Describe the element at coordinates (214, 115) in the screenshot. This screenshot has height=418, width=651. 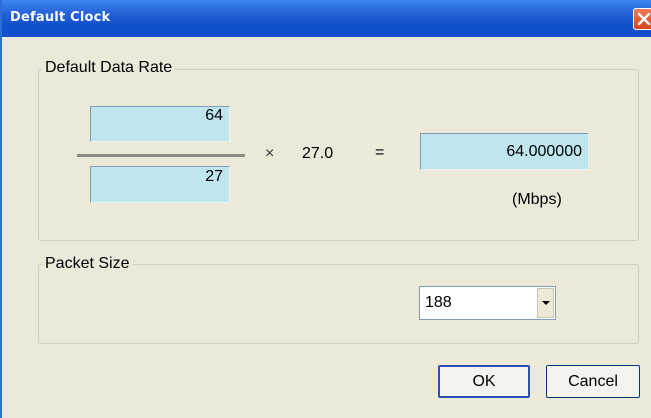
I see `numerator-value: 64` at that location.